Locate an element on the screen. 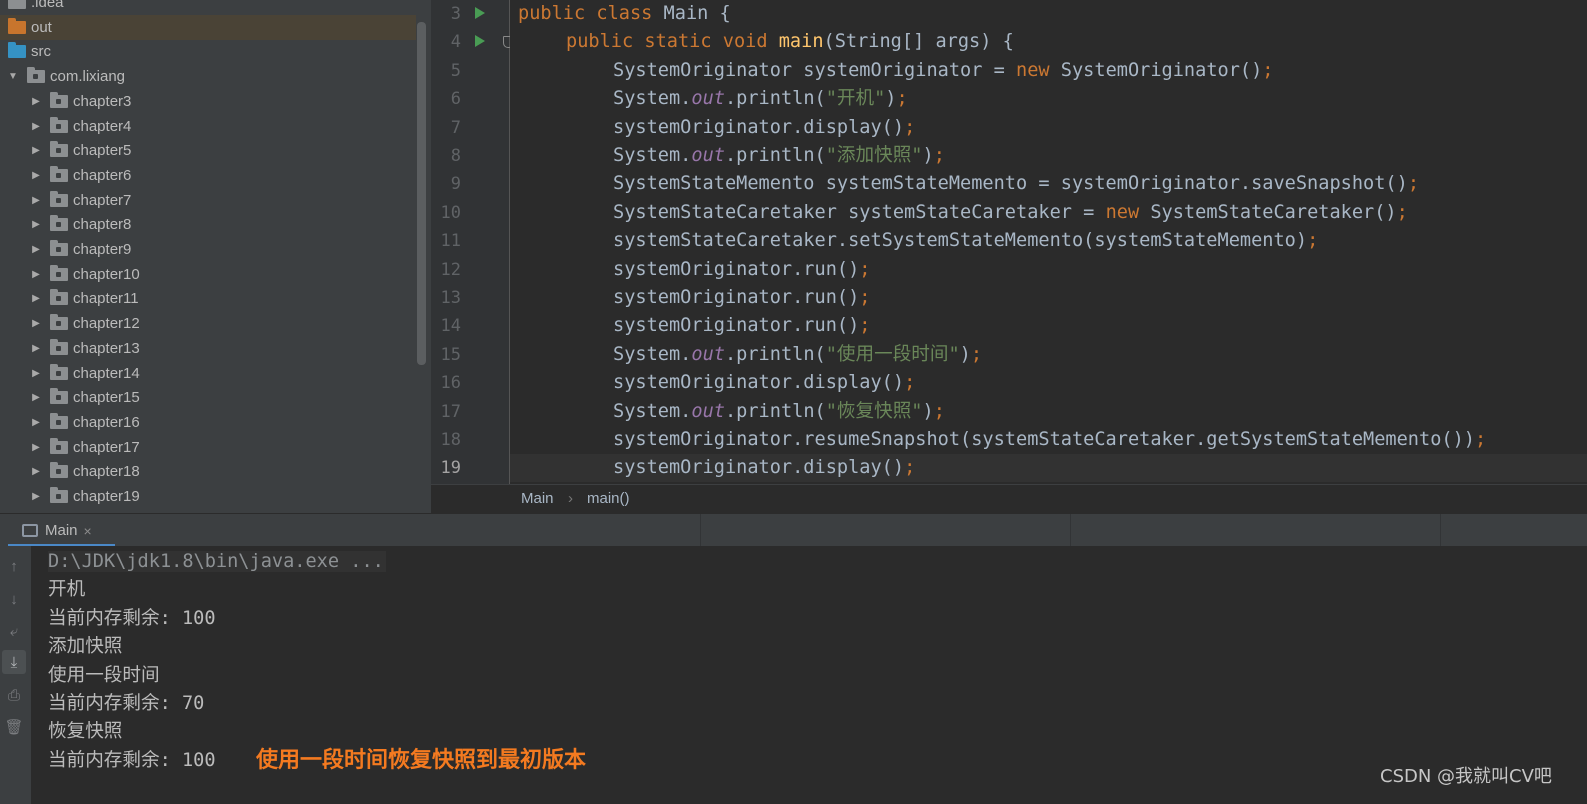  soft-wrap-icon: ⤶ is located at coordinates (14, 631).